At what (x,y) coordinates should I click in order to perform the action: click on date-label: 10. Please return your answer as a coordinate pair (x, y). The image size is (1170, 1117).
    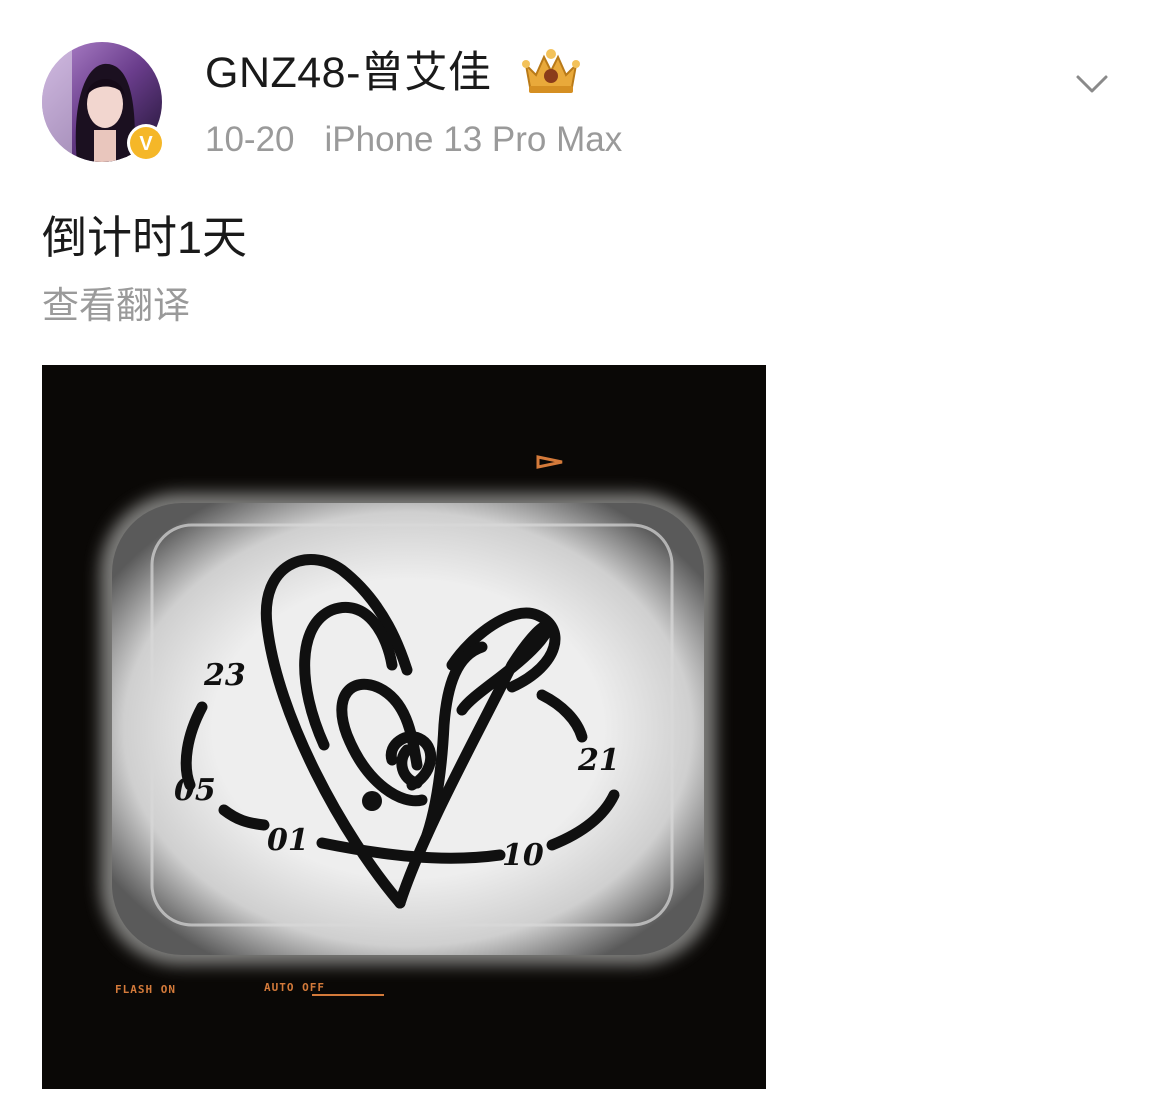
    Looking at the image, I should click on (523, 855).